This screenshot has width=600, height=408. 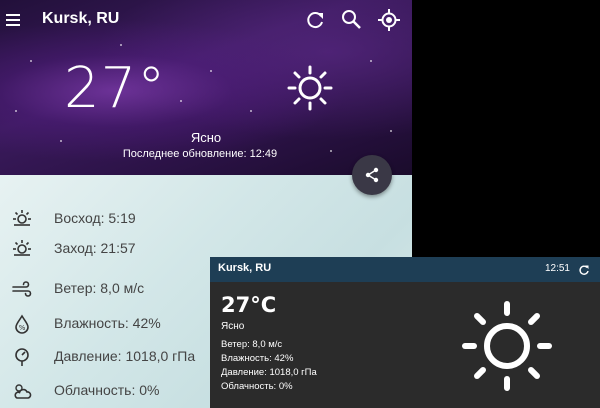 I want to click on sunrise-icon, so click(x=22, y=219).